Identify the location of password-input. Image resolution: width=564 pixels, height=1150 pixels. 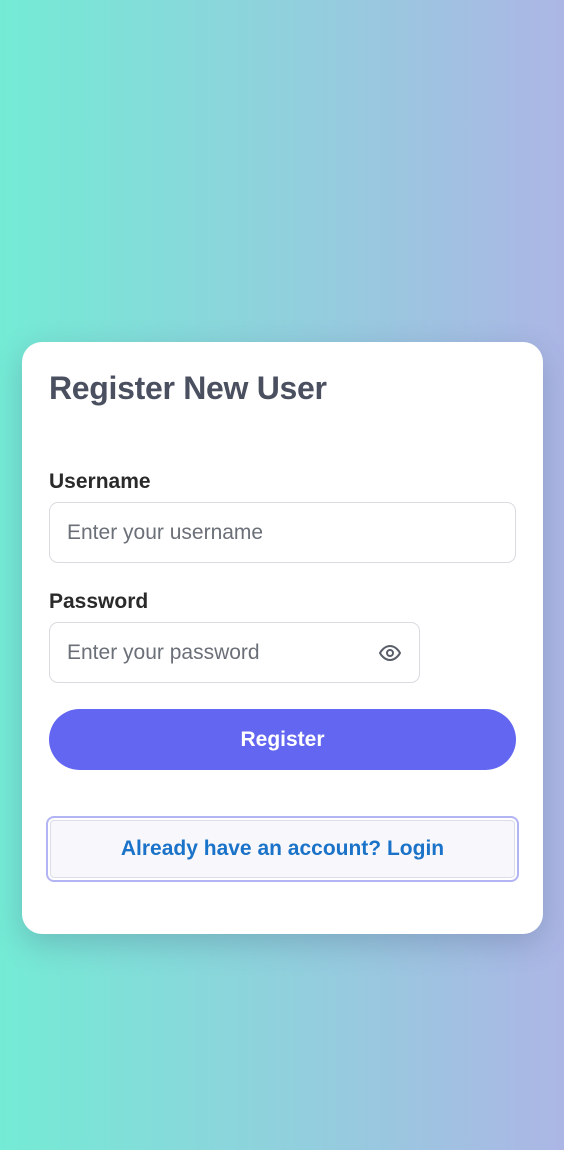
(234, 652).